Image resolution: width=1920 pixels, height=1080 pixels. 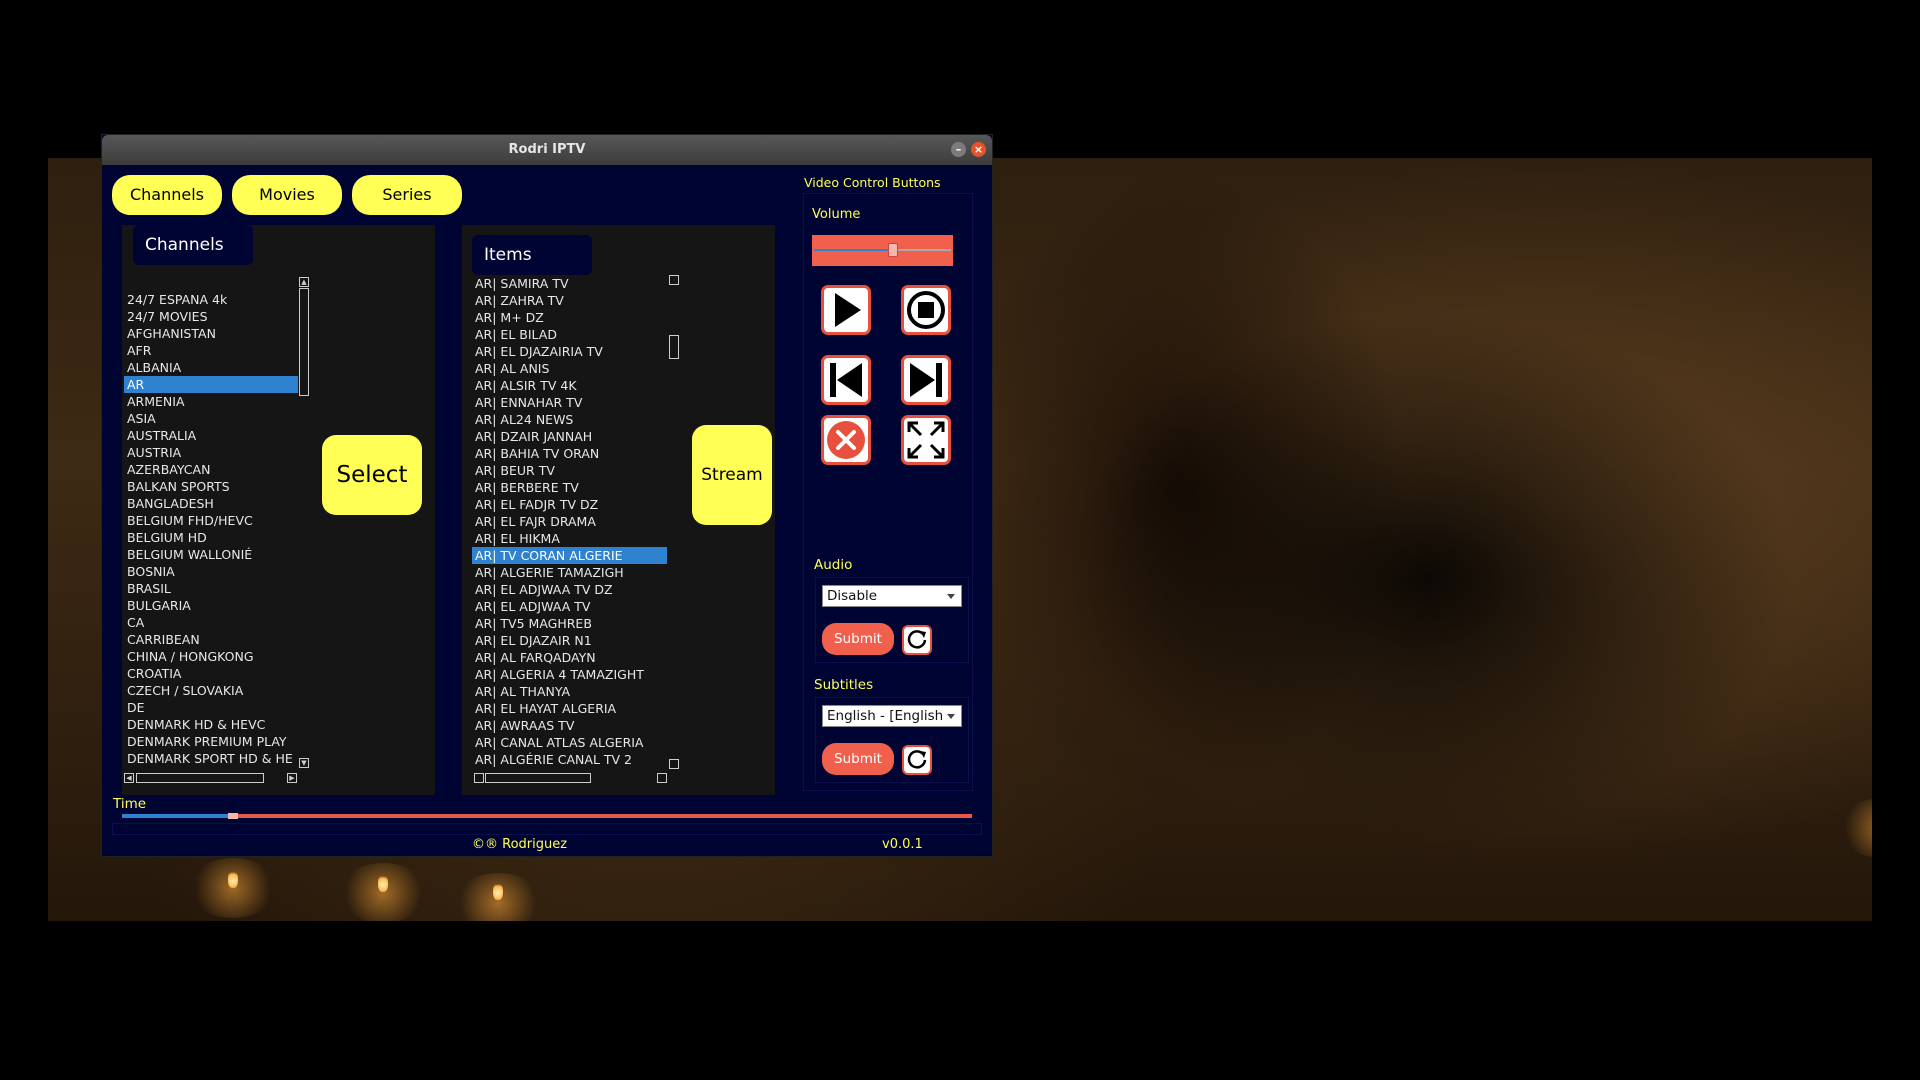 What do you see at coordinates (569, 589) in the screenshot?
I see `list-item: AR| EL ADJWAA TV DZ` at bounding box center [569, 589].